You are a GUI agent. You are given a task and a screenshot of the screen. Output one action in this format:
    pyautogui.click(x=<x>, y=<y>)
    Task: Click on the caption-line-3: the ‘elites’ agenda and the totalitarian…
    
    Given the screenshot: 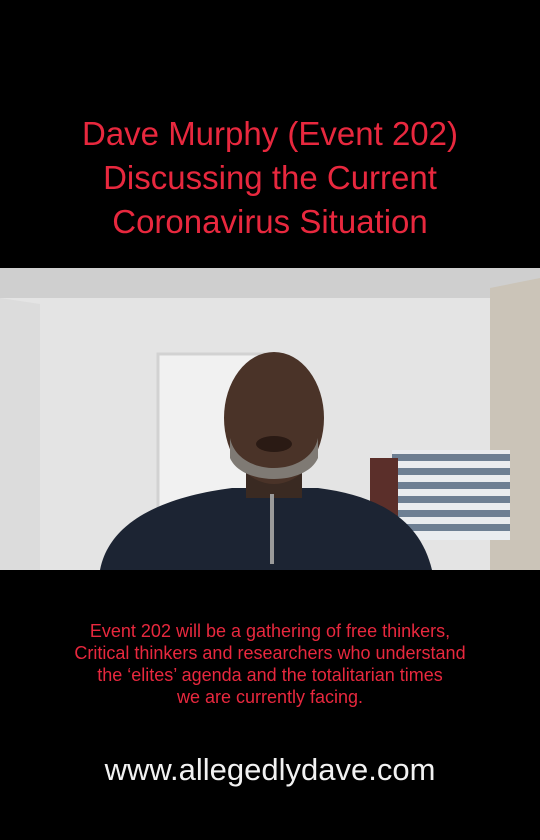 What is the action you would take?
    pyautogui.click(x=270, y=675)
    